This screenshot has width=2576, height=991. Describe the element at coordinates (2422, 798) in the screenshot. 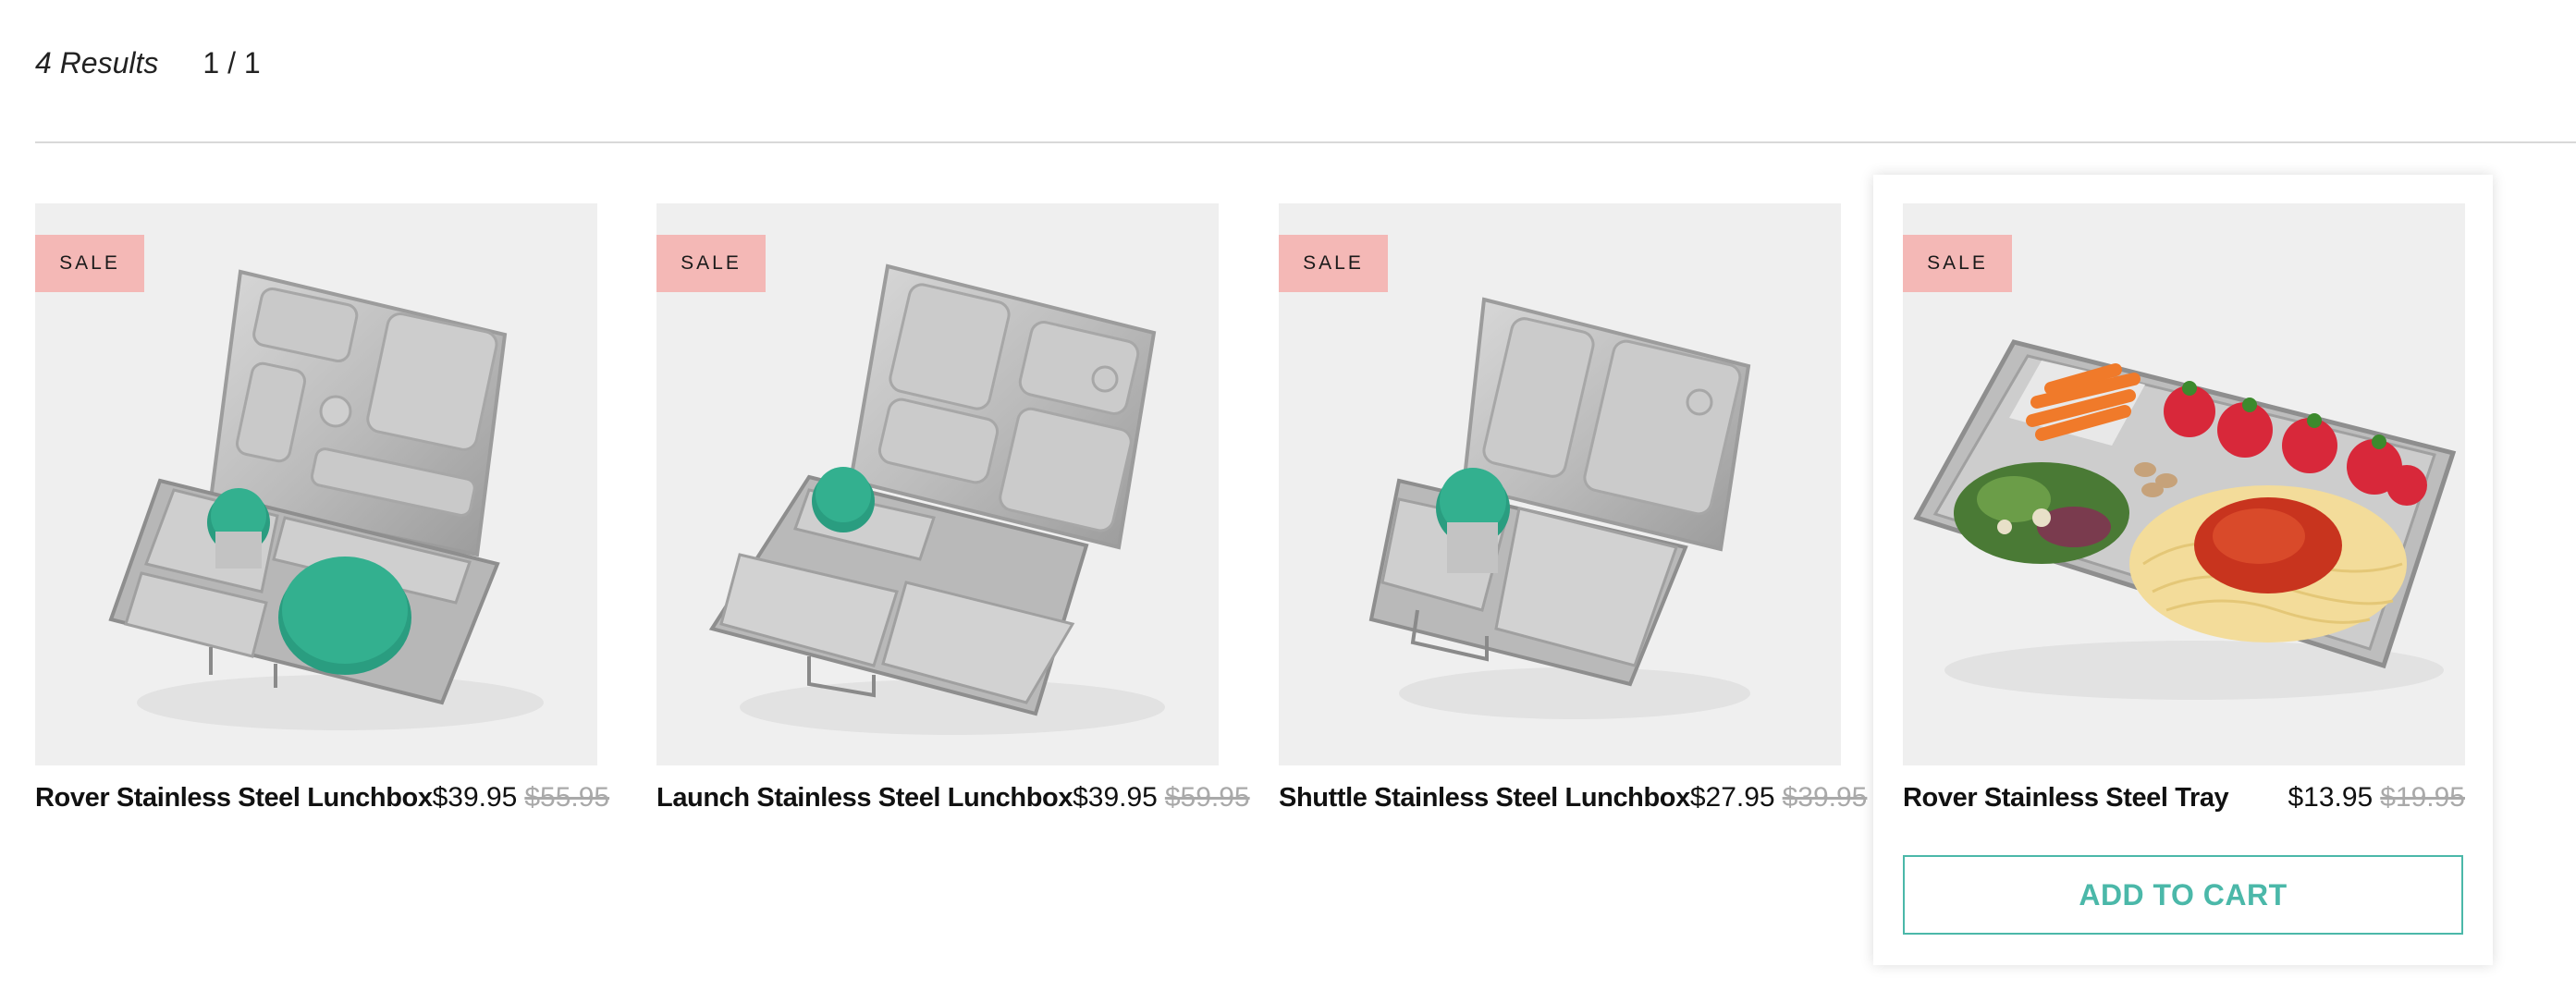

I see `original-price: $19.95` at that location.